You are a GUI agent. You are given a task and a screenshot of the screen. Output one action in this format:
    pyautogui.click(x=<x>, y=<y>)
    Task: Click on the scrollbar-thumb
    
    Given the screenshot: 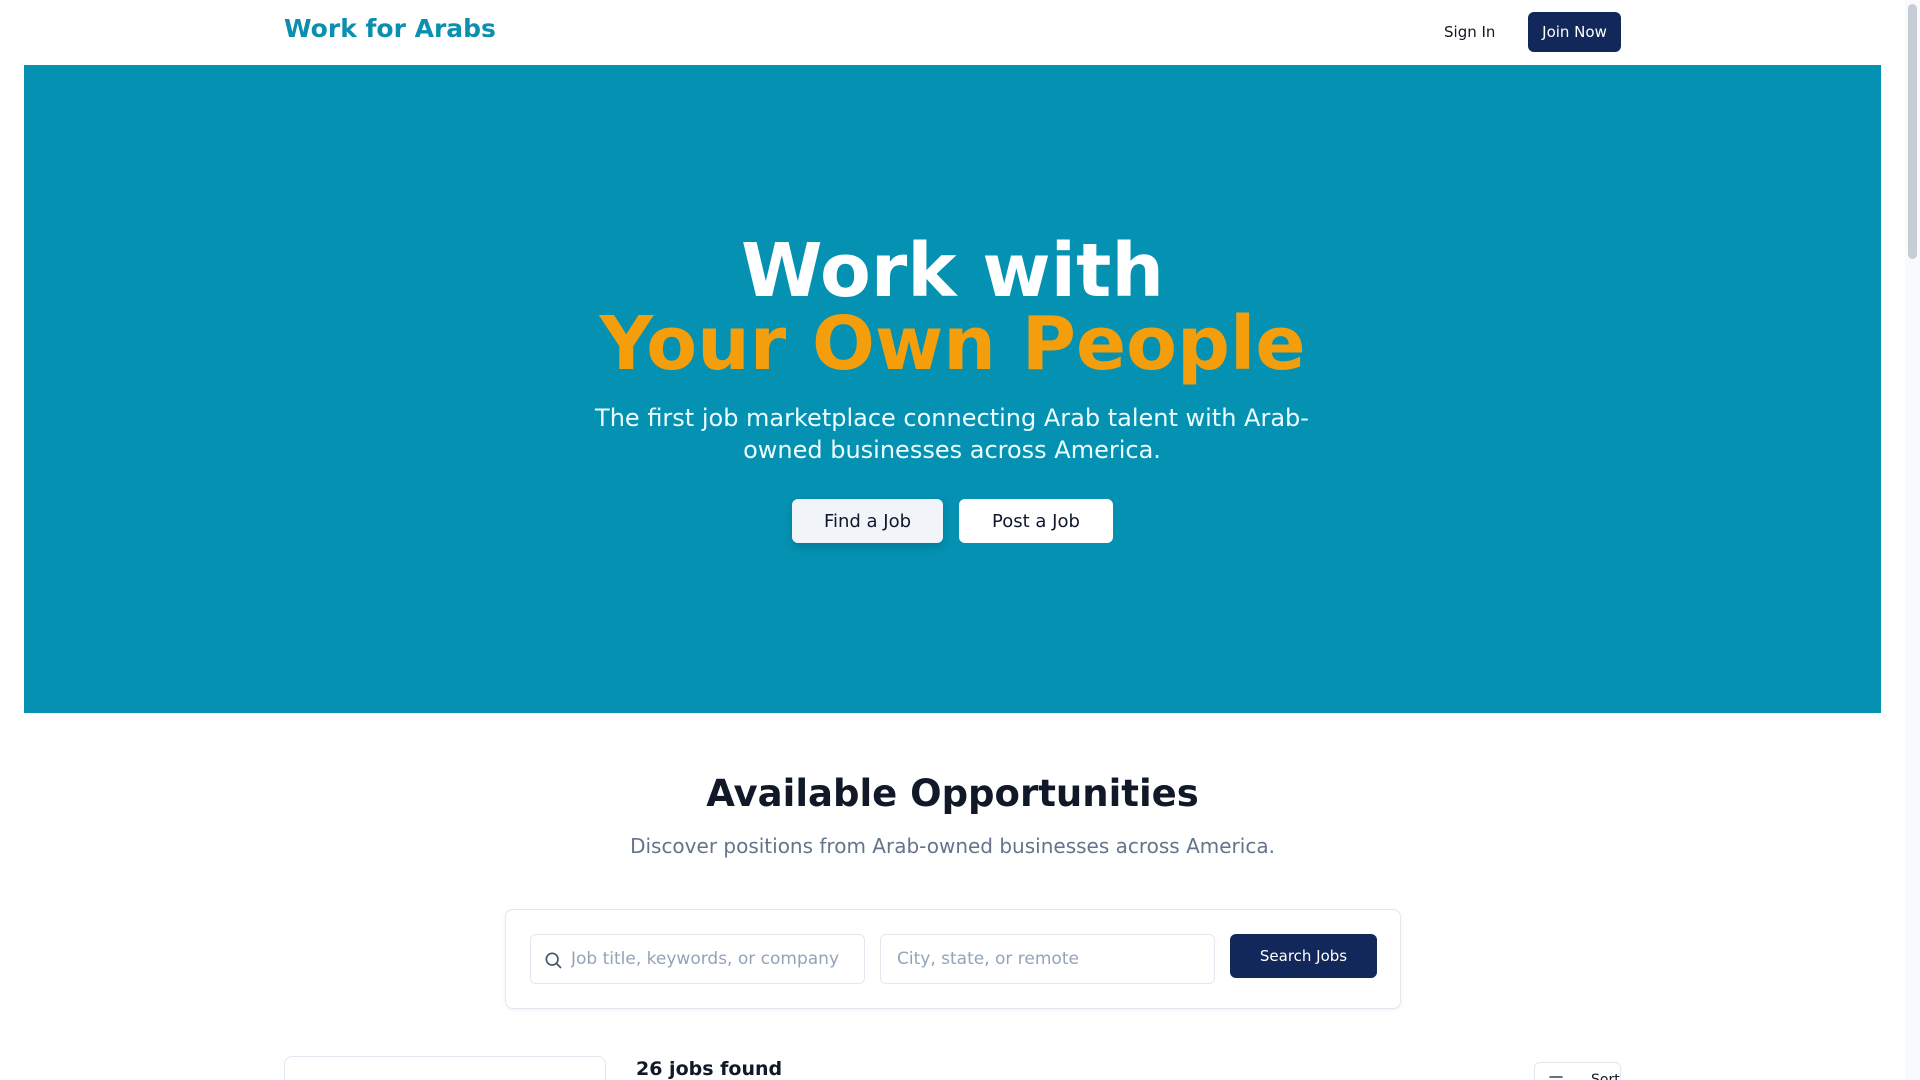 What is the action you would take?
    pyautogui.click(x=1912, y=131)
    